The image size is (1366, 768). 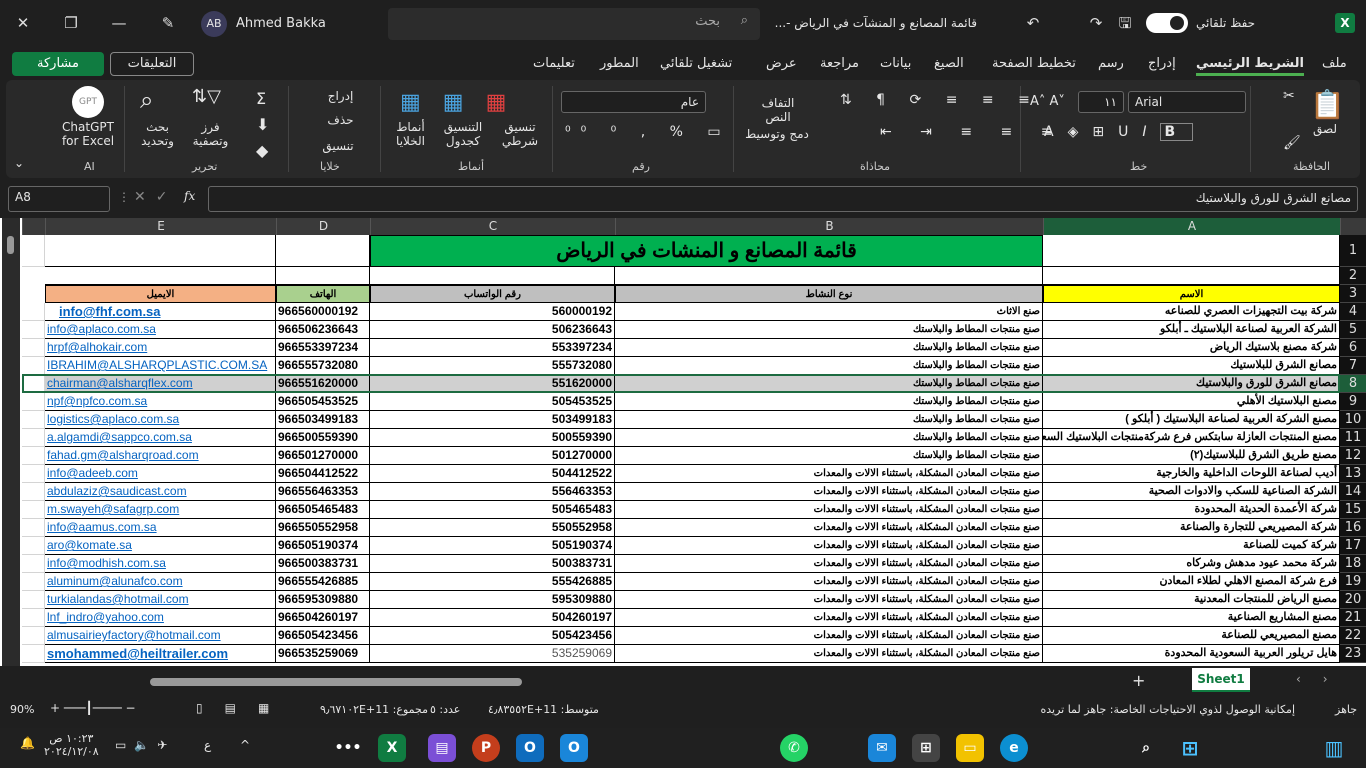 What do you see at coordinates (160, 312) in the screenshot?
I see `email-link: info@fhf.com.sa` at bounding box center [160, 312].